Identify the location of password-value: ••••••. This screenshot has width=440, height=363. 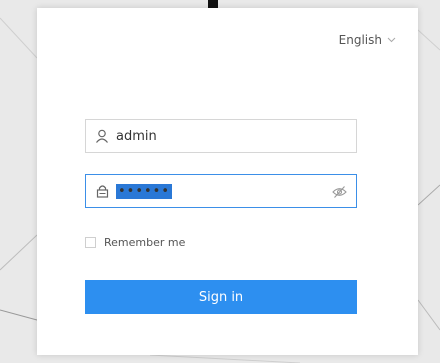
(144, 191).